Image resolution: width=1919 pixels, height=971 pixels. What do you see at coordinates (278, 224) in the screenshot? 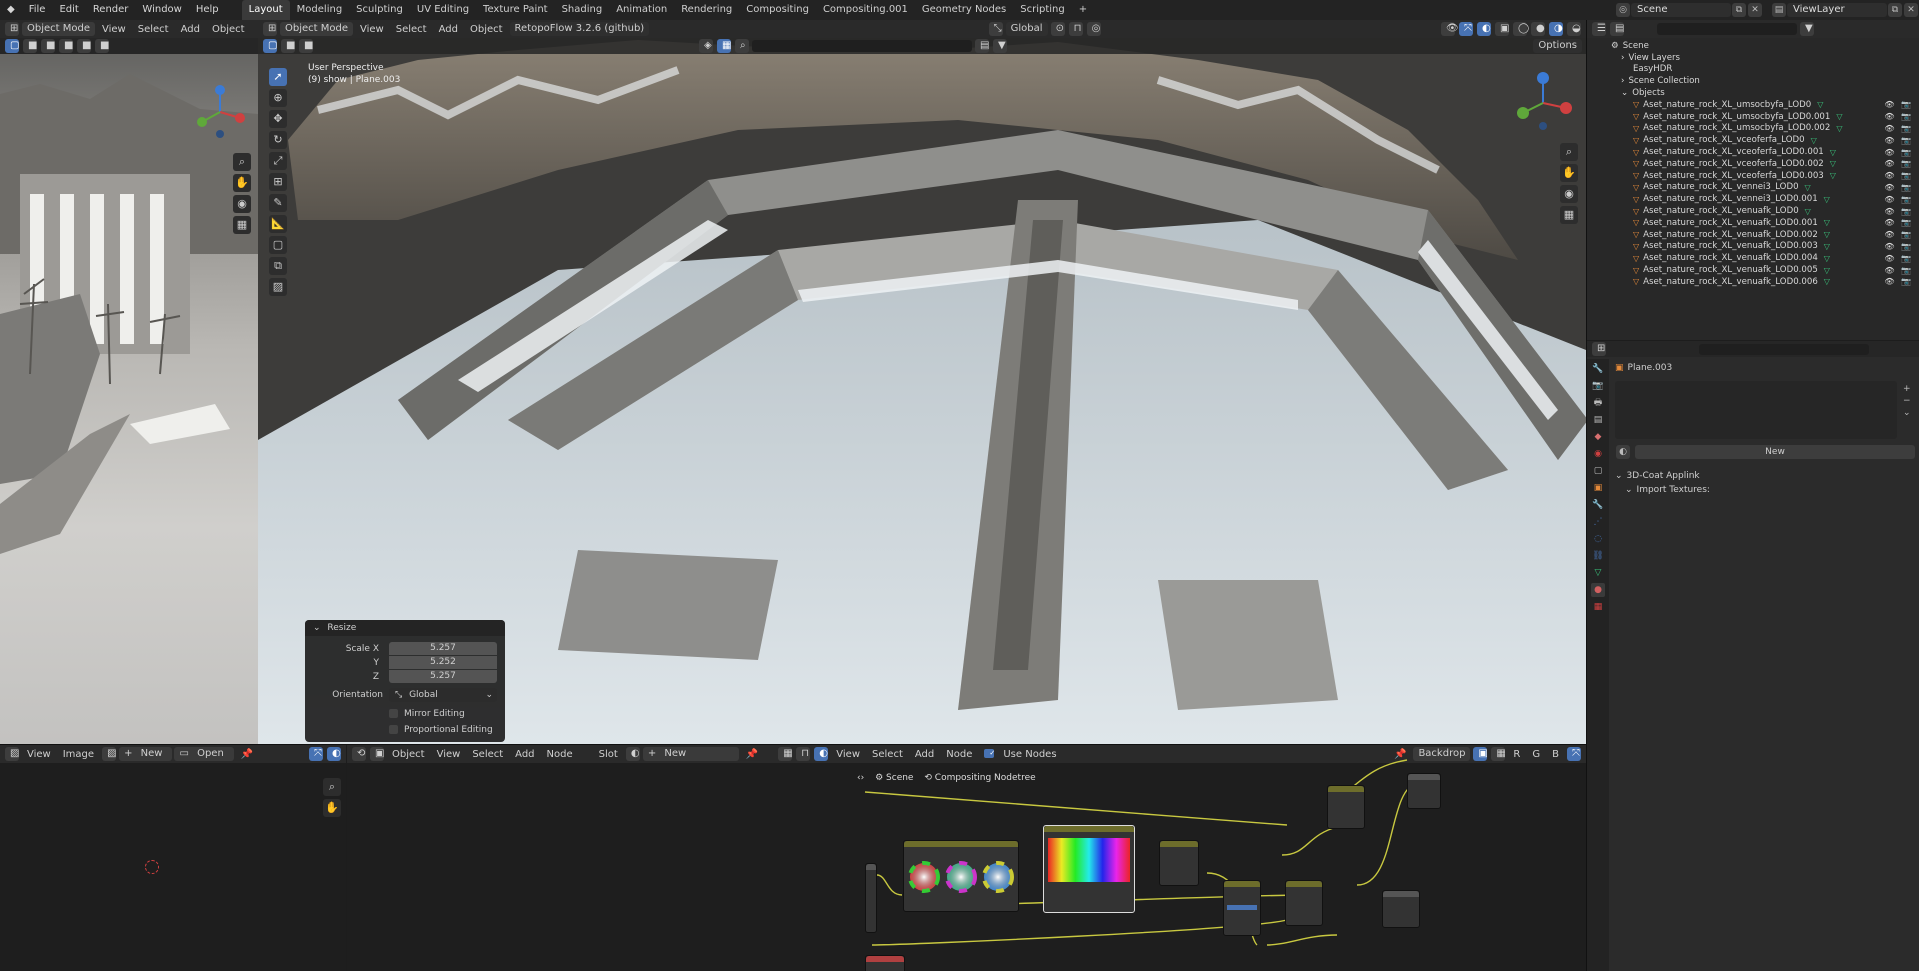
I see `measure-tool-icon: 📐` at bounding box center [278, 224].